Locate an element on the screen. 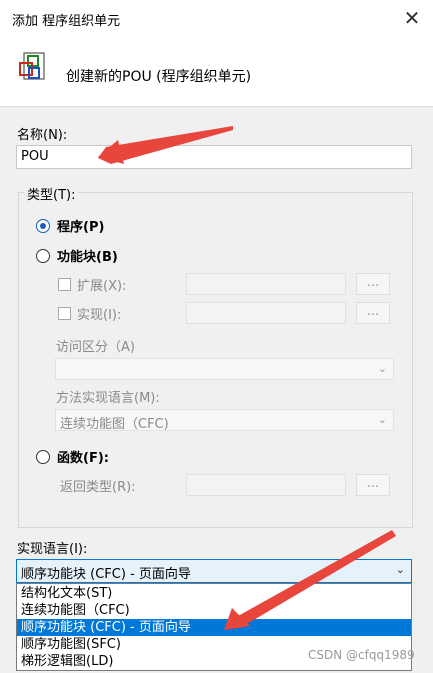 The height and width of the screenshot is (673, 433). impl-lang-option: 连续功能图（CFC) is located at coordinates (214, 610).